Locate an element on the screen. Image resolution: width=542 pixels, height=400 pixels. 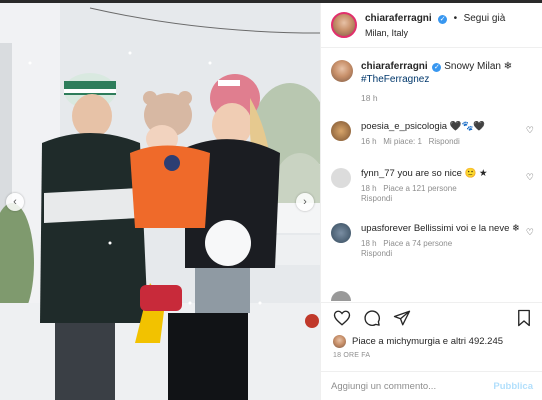
comment-likes: Piace a 74 persone is located at coordinates (417, 243).